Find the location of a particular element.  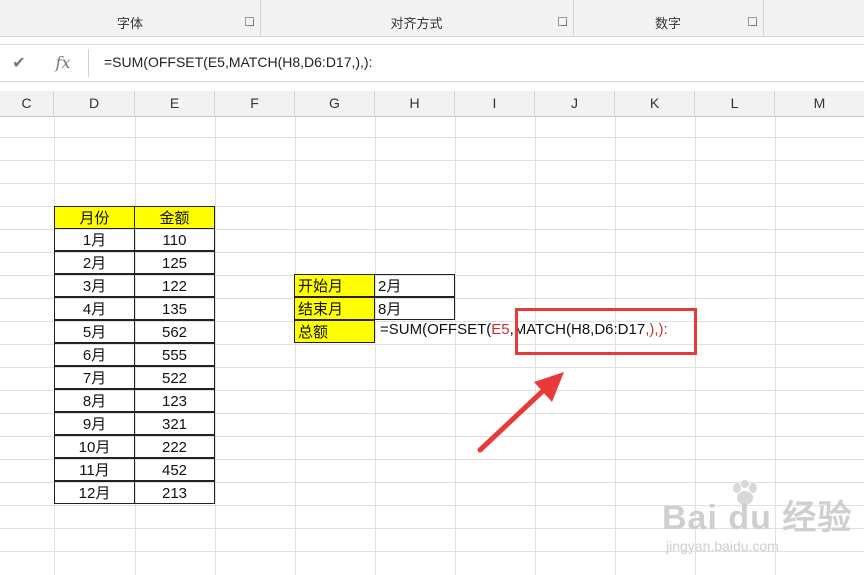

month-cell: 1月 is located at coordinates (94, 239).